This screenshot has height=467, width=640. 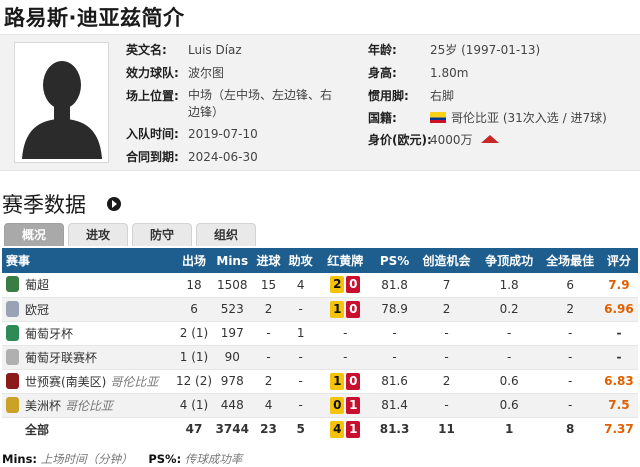 What do you see at coordinates (337, 405) in the screenshot?
I see `yellow-card-badge: 0` at bounding box center [337, 405].